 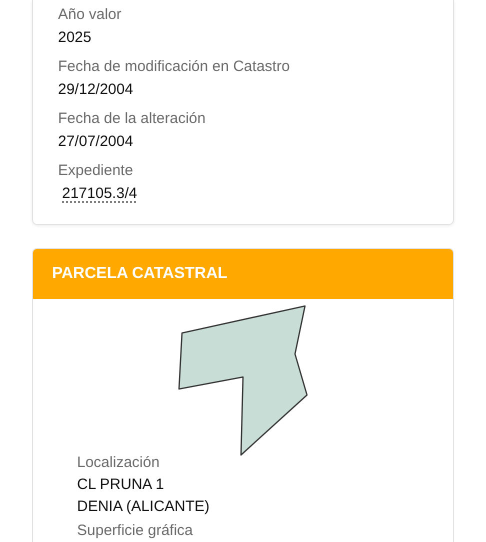 What do you see at coordinates (90, 15) in the screenshot?
I see `field-label: Año valor` at bounding box center [90, 15].